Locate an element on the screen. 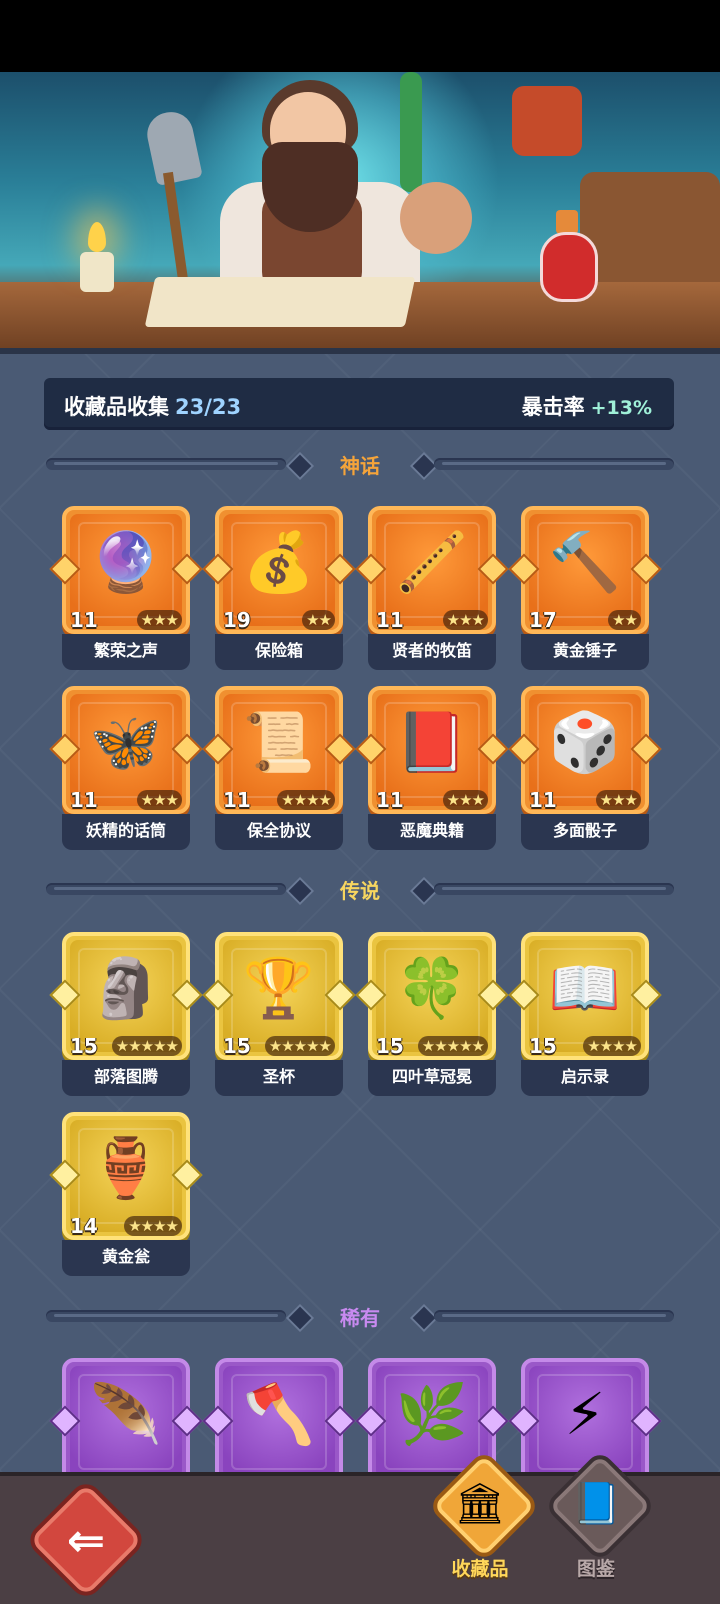  collection-progress: 收藏品收集 23/23 is located at coordinates (152, 406).